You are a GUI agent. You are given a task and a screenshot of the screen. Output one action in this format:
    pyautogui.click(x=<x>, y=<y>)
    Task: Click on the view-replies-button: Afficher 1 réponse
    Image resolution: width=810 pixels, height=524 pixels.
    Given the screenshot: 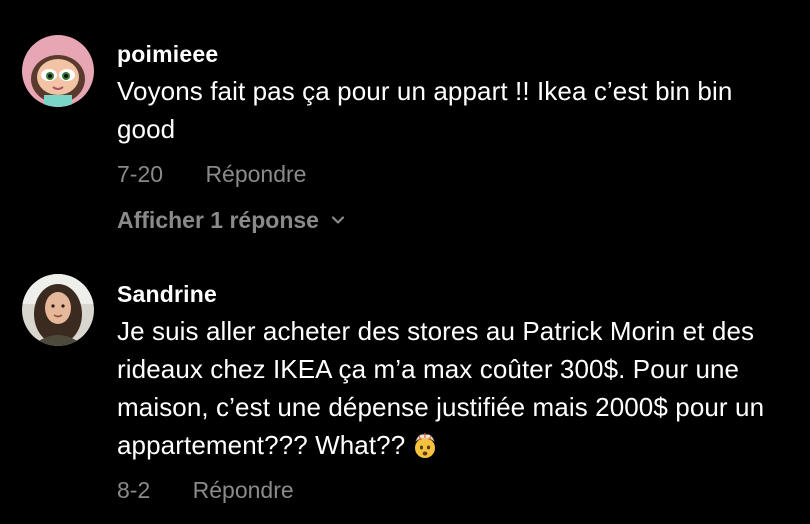 What is the action you would take?
    pyautogui.click(x=231, y=220)
    